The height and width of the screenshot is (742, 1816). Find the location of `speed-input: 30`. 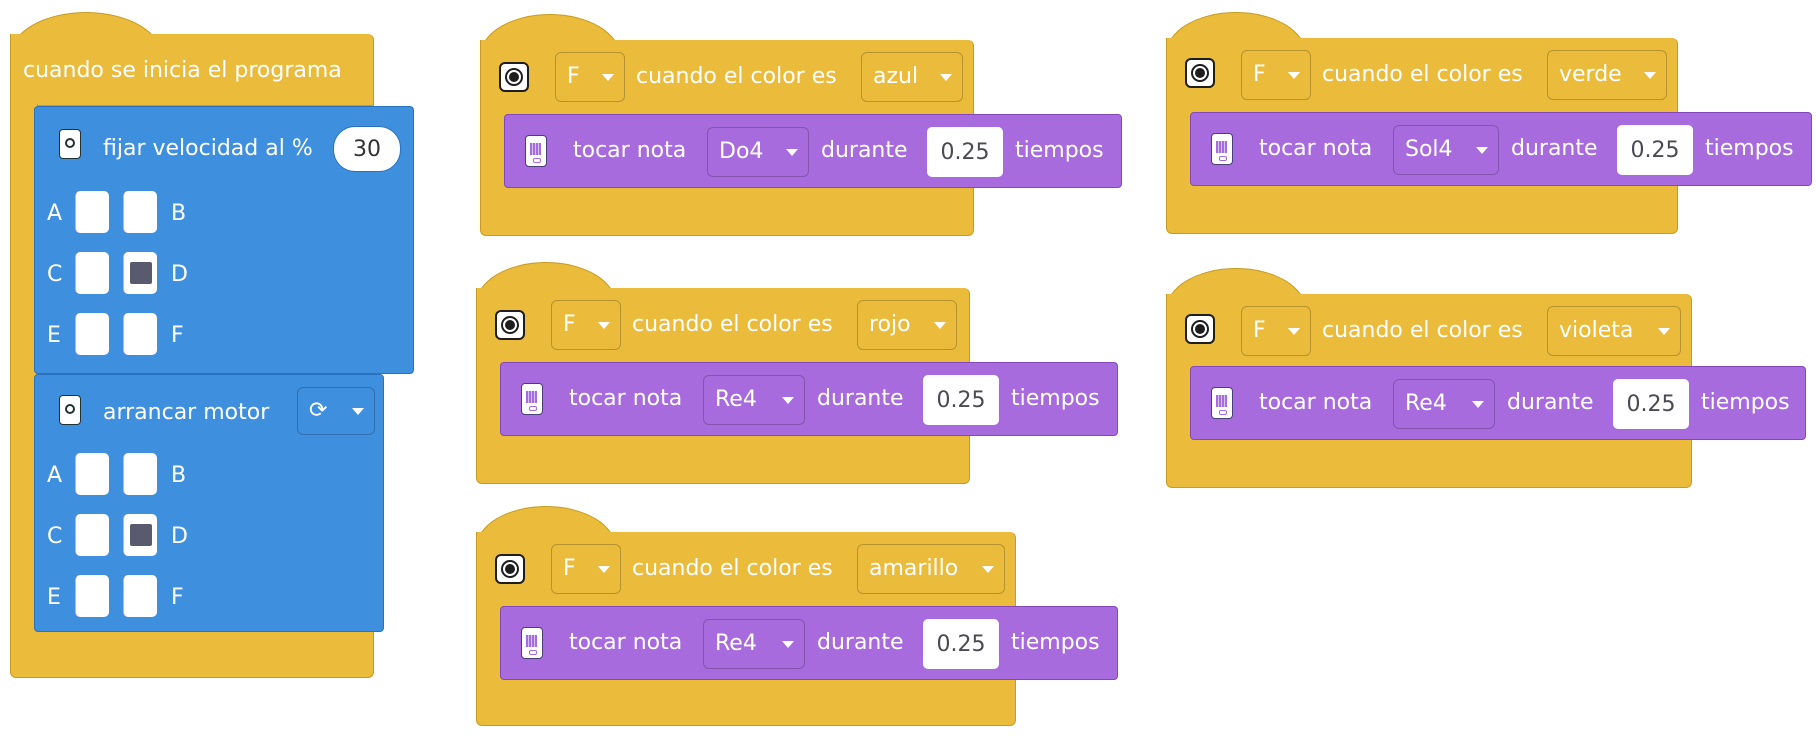

speed-input: 30 is located at coordinates (367, 149).